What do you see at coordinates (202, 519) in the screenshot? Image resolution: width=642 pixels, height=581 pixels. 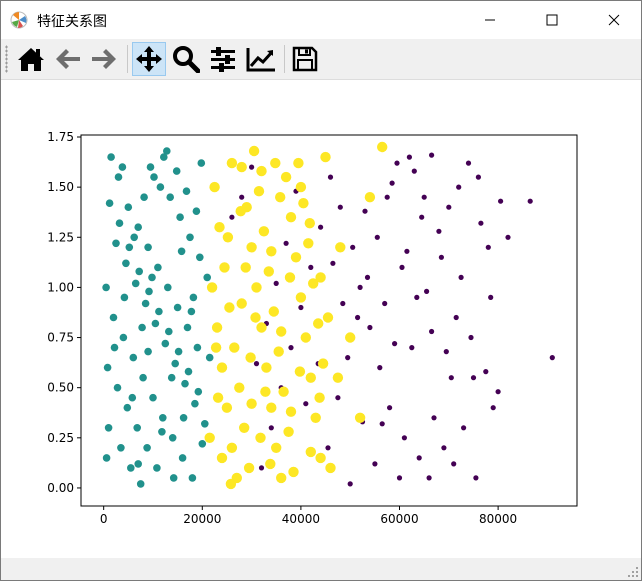 I see `x-tick-label: 20000` at bounding box center [202, 519].